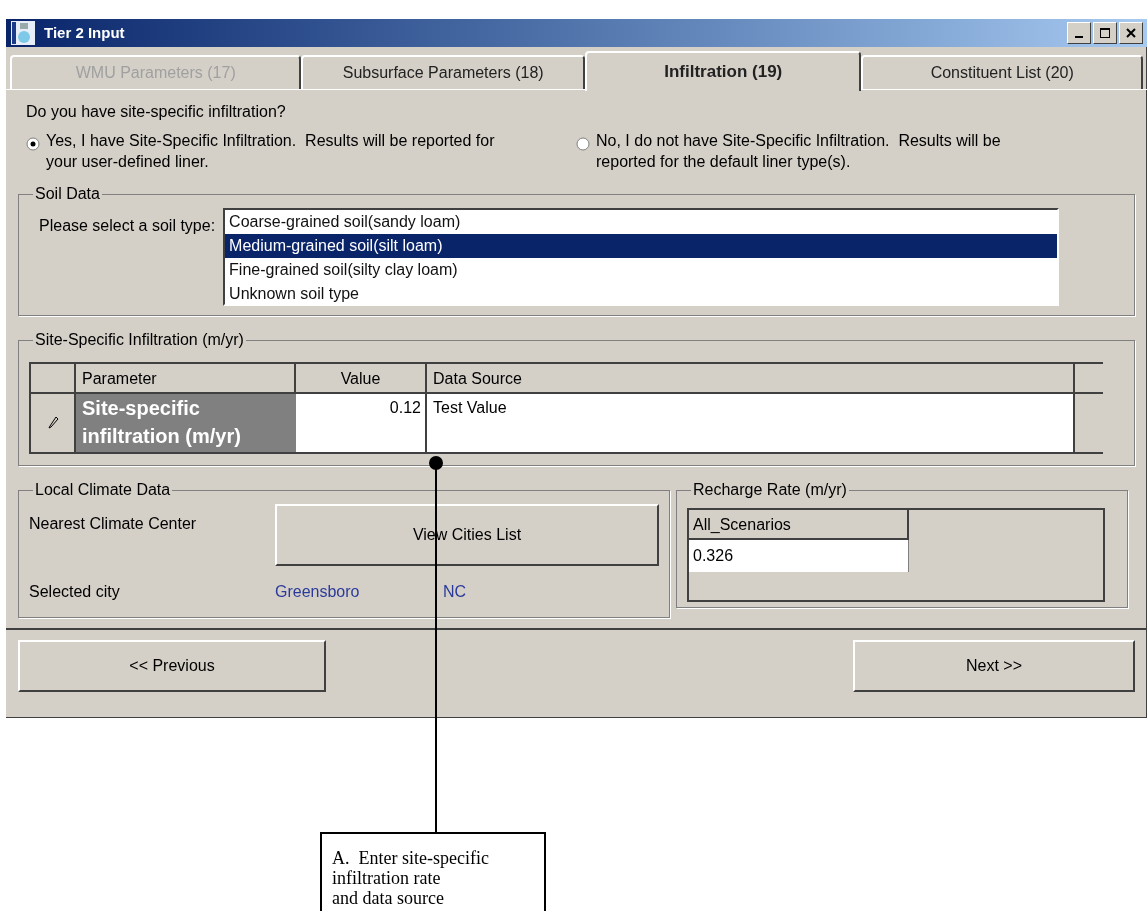 This screenshot has height=911, width=1147. Describe the element at coordinates (641, 270) in the screenshot. I see `soil-type-option: Fine-grained soil(silty clay loam)` at that location.